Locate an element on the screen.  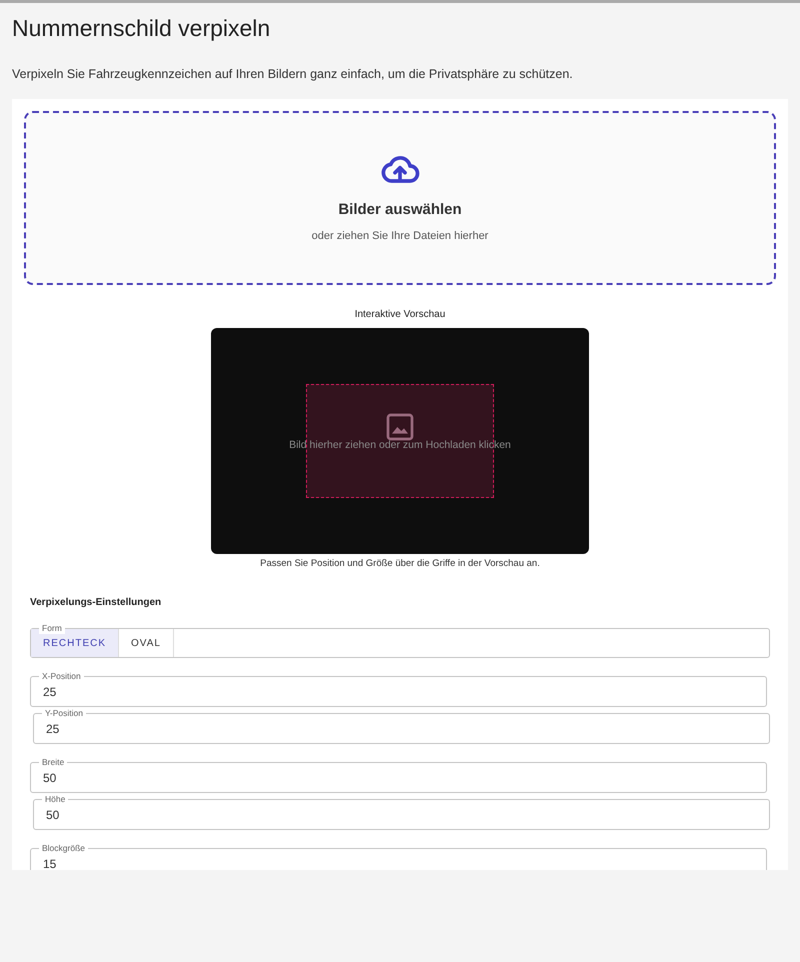
preview-title: Interaktive Vorschau is located at coordinates (400, 314).